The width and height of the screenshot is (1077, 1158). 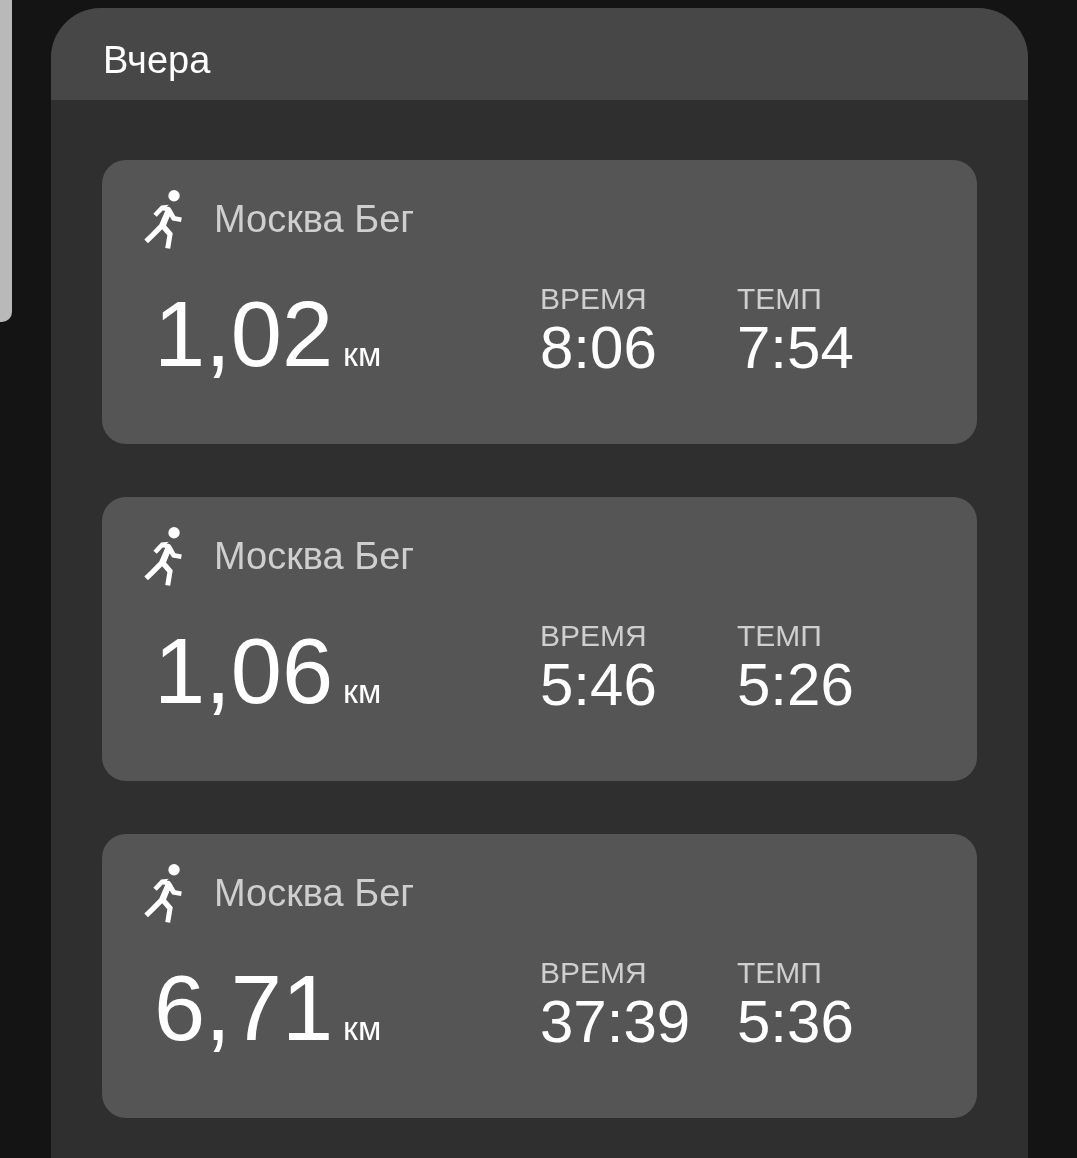 What do you see at coordinates (157, 60) in the screenshot?
I see `section-title: Вчера` at bounding box center [157, 60].